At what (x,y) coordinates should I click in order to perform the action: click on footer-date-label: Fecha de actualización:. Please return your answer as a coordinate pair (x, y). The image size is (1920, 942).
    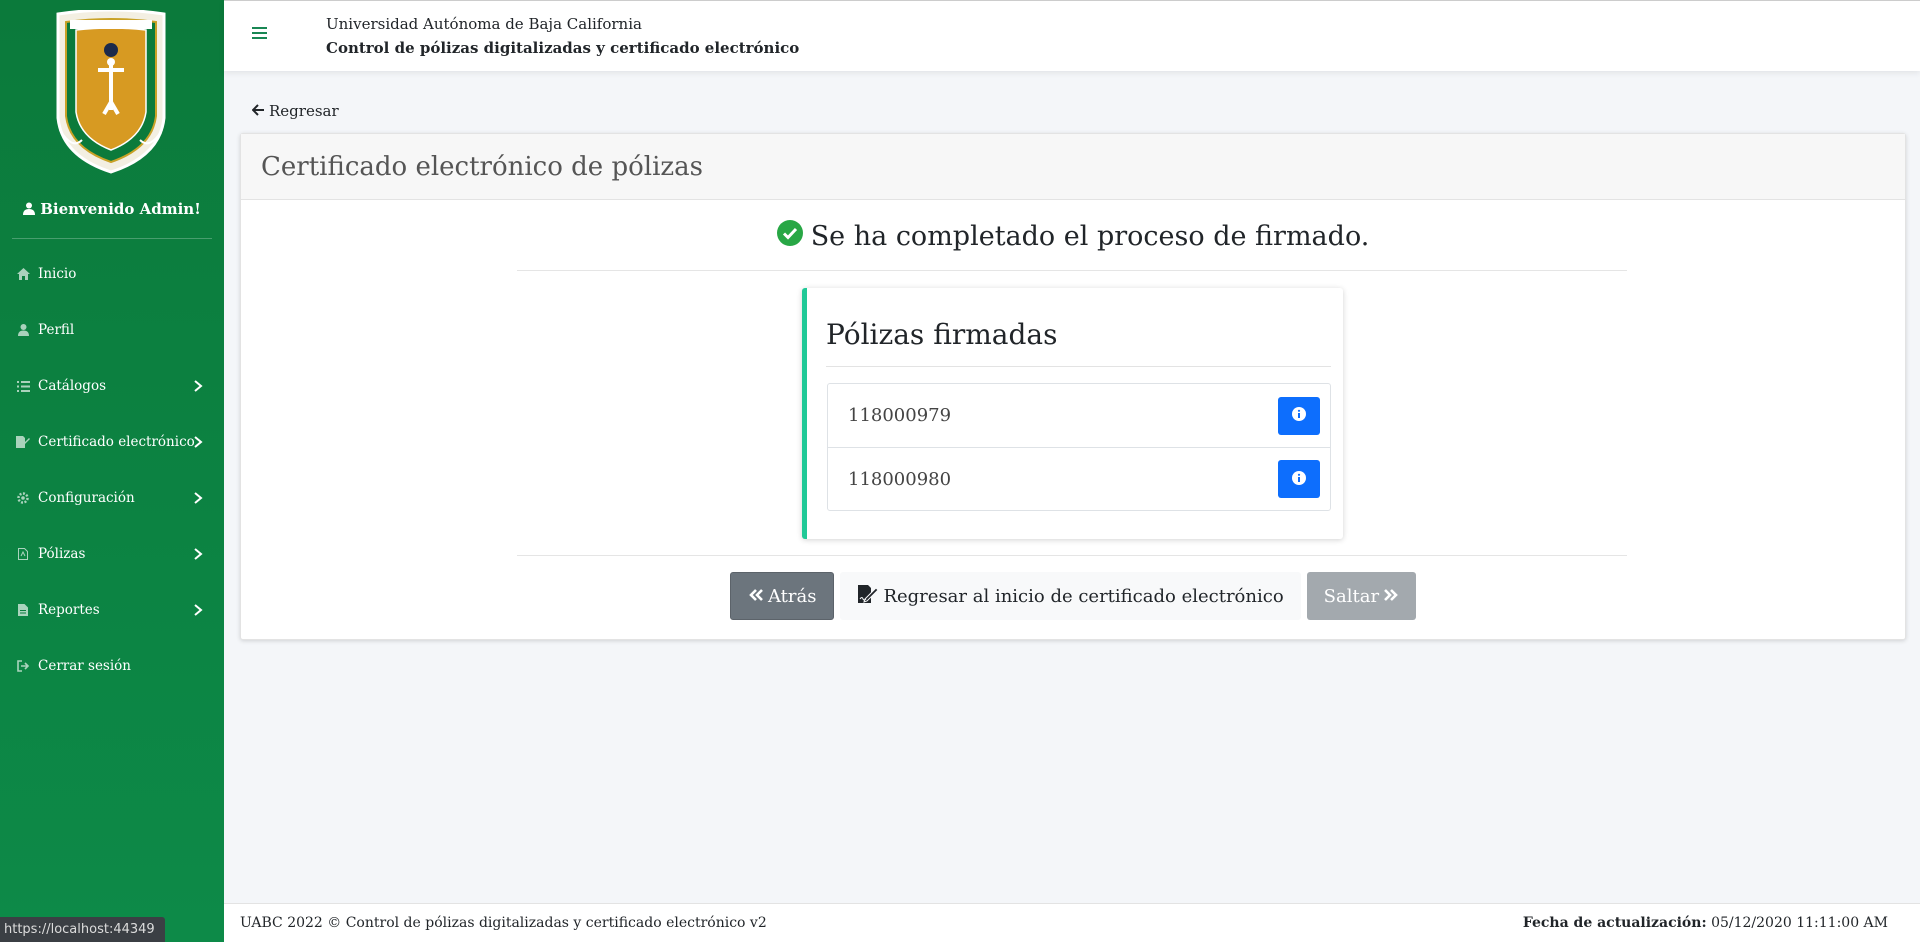
    Looking at the image, I should click on (1614, 923).